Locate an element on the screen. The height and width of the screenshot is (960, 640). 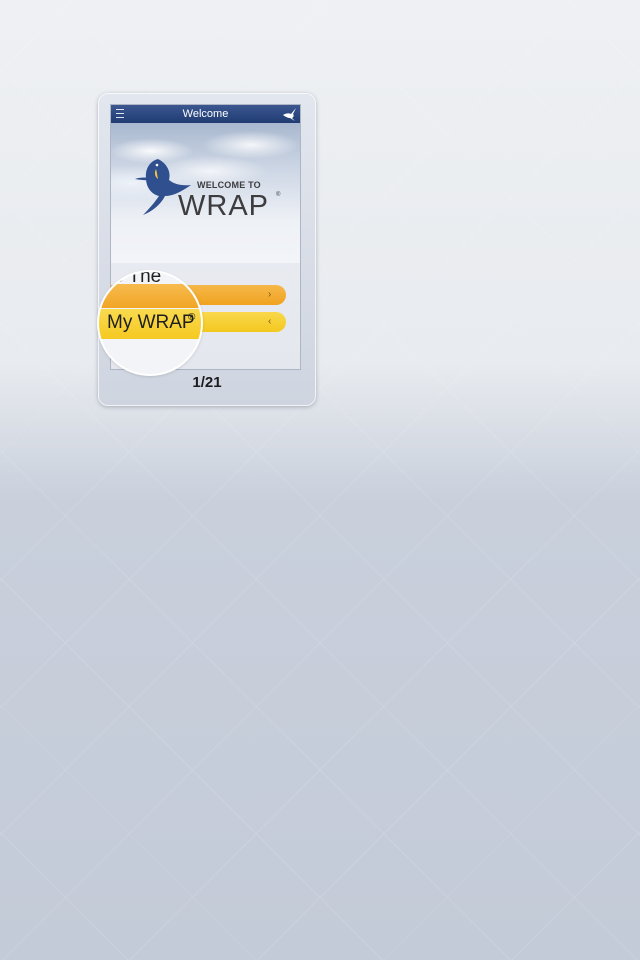
magnified-my-wrap-label: My WRAP is located at coordinates (151, 322).